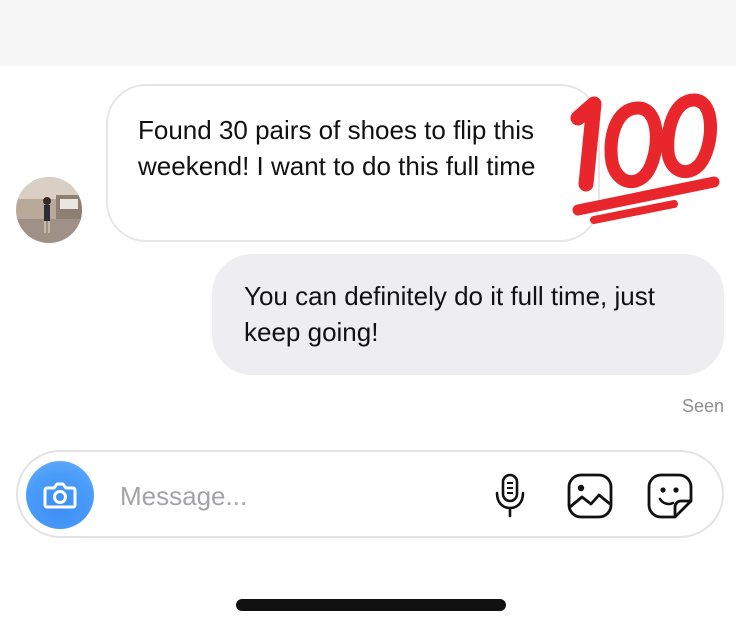  I want to click on message-composer, so click(370, 494).